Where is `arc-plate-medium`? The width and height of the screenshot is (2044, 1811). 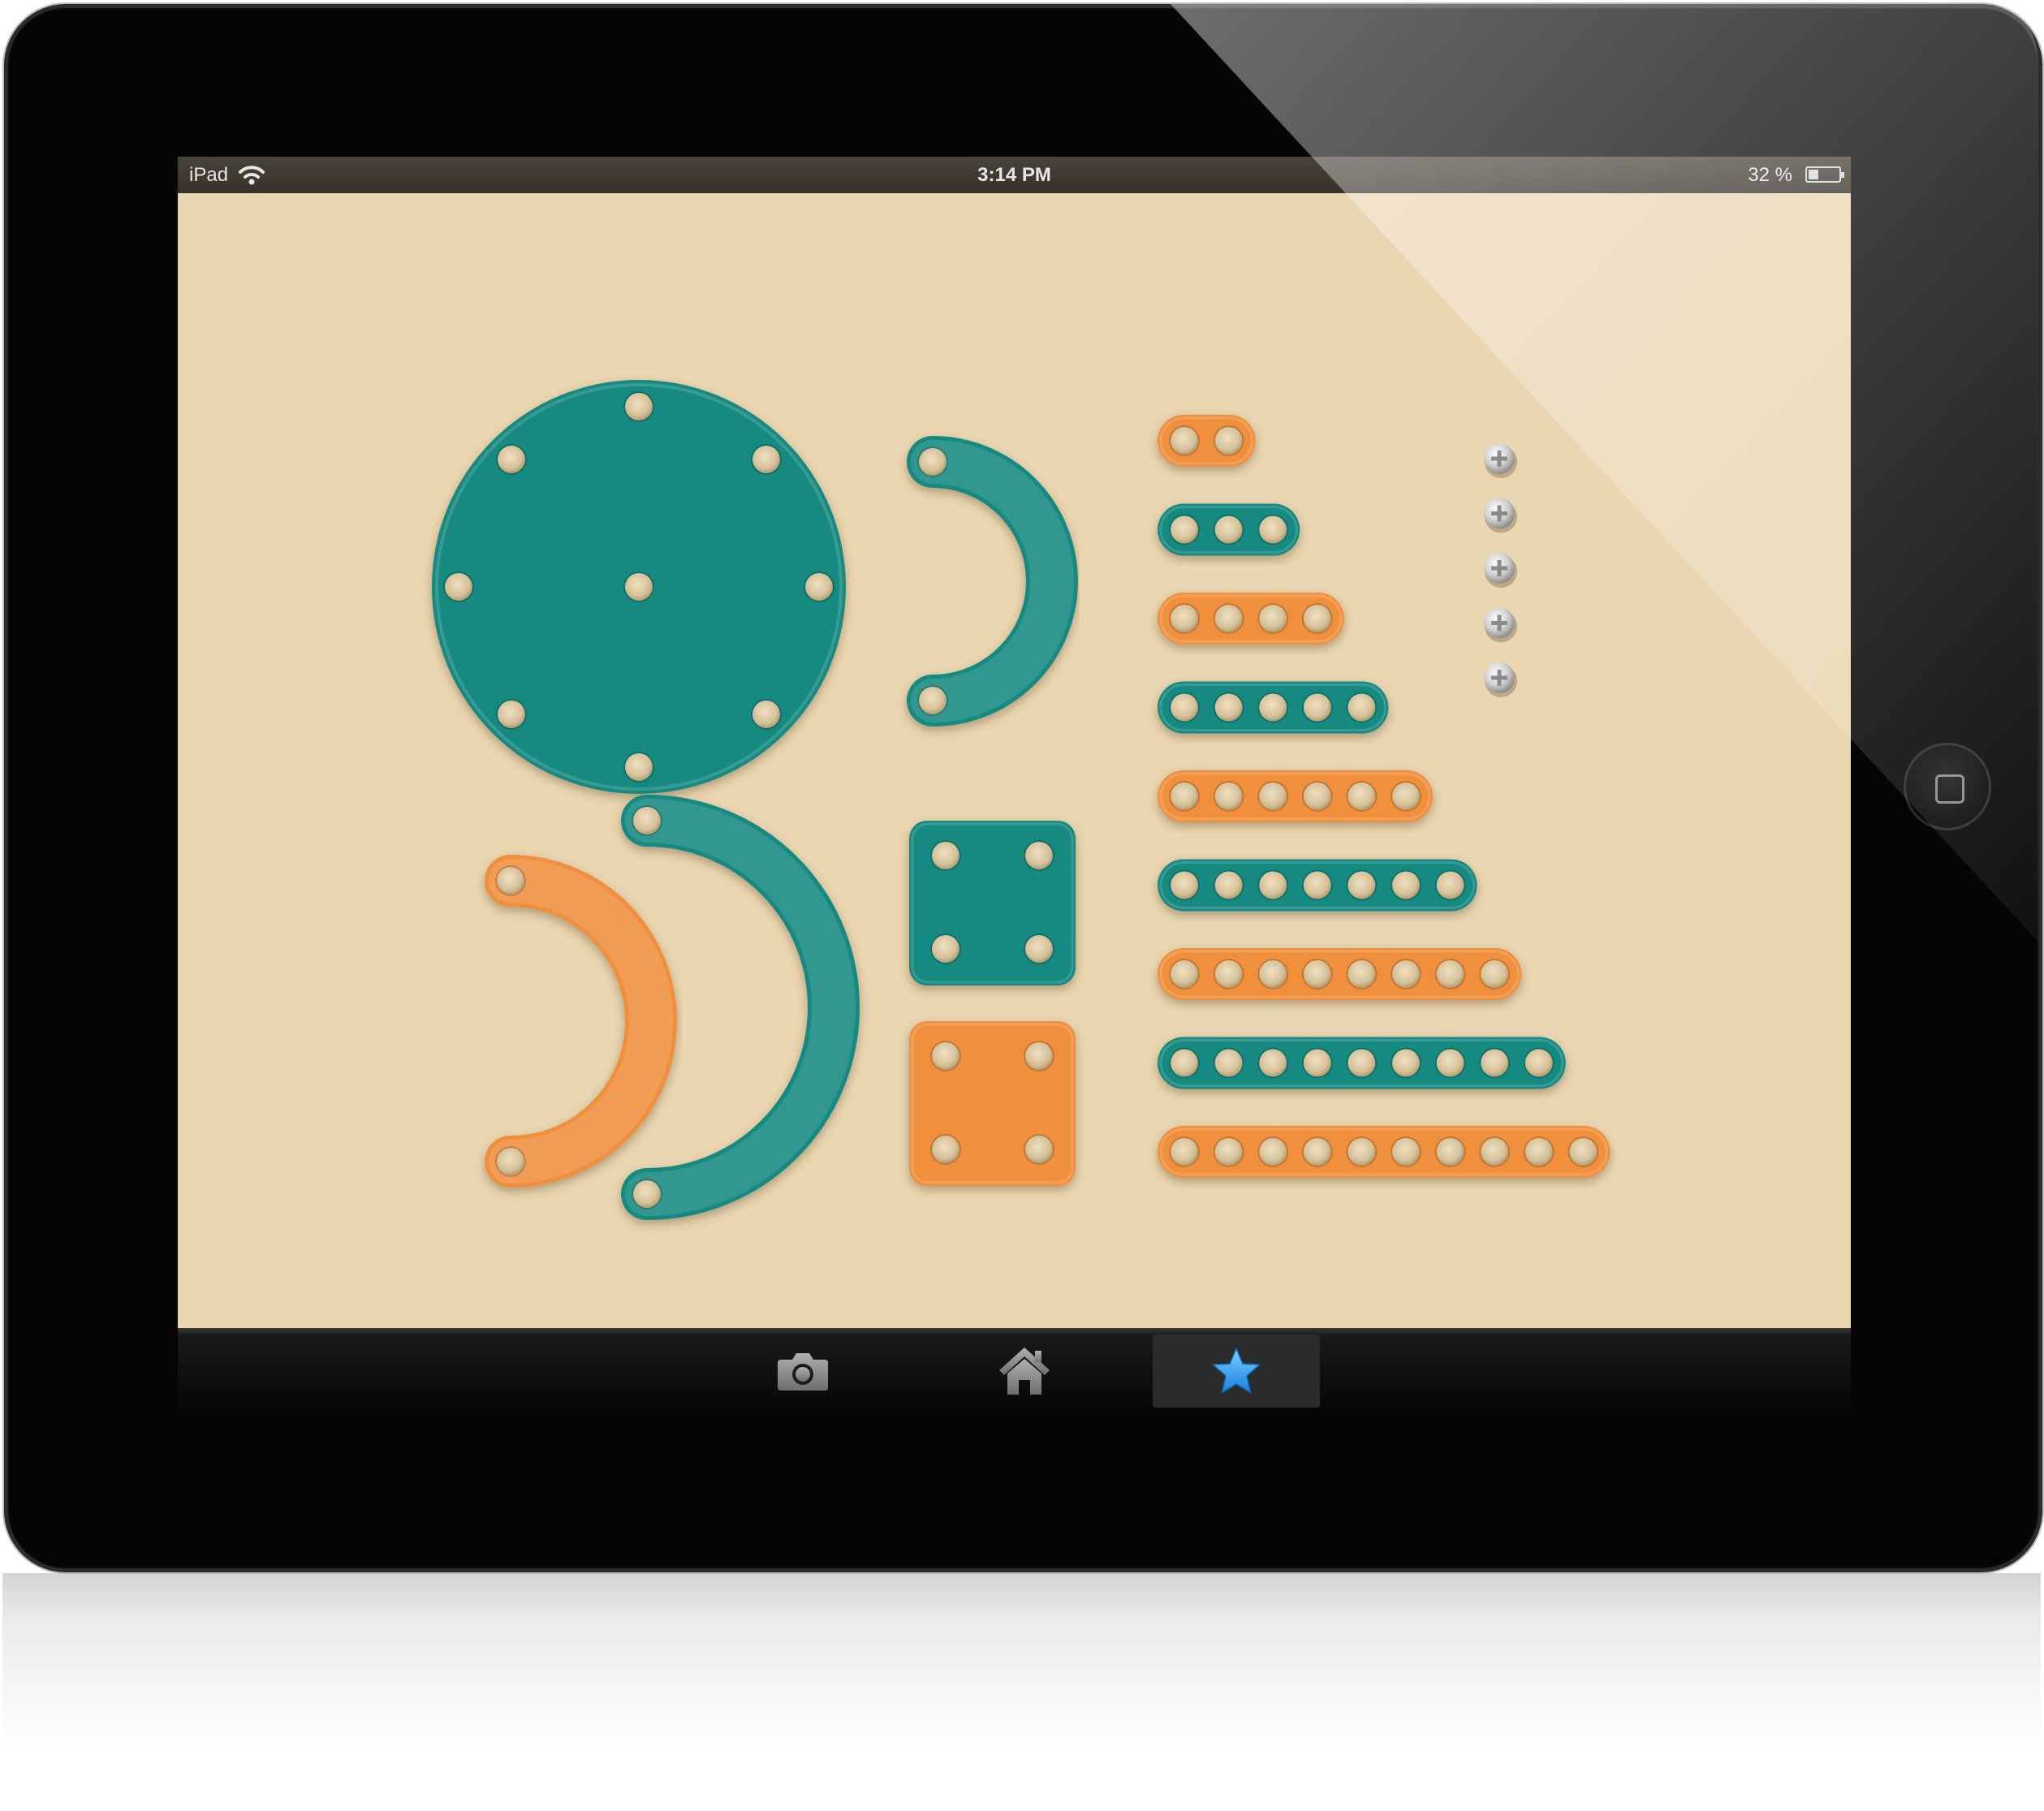 arc-plate-medium is located at coordinates (581, 1021).